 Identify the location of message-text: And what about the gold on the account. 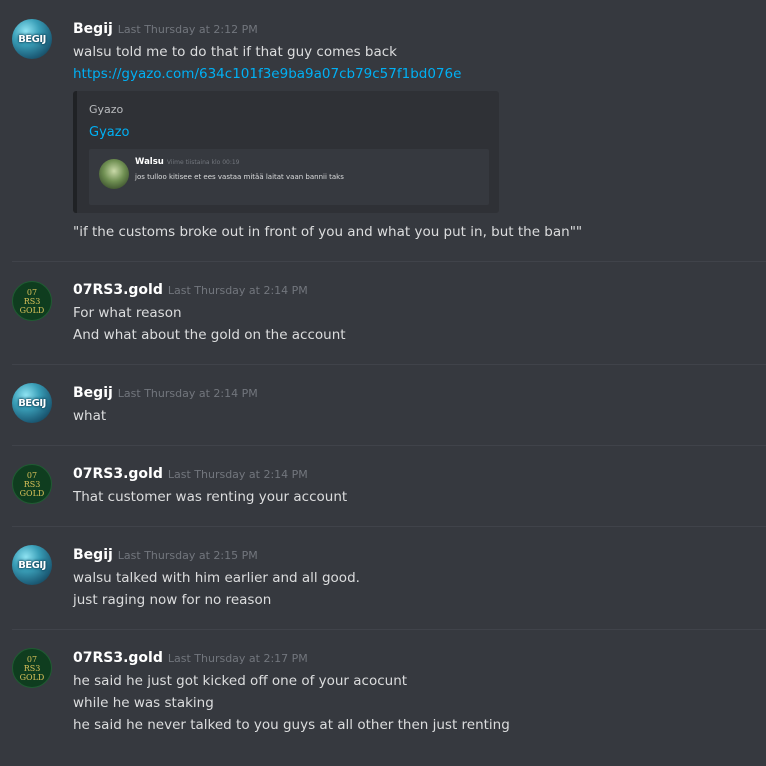
(209, 335).